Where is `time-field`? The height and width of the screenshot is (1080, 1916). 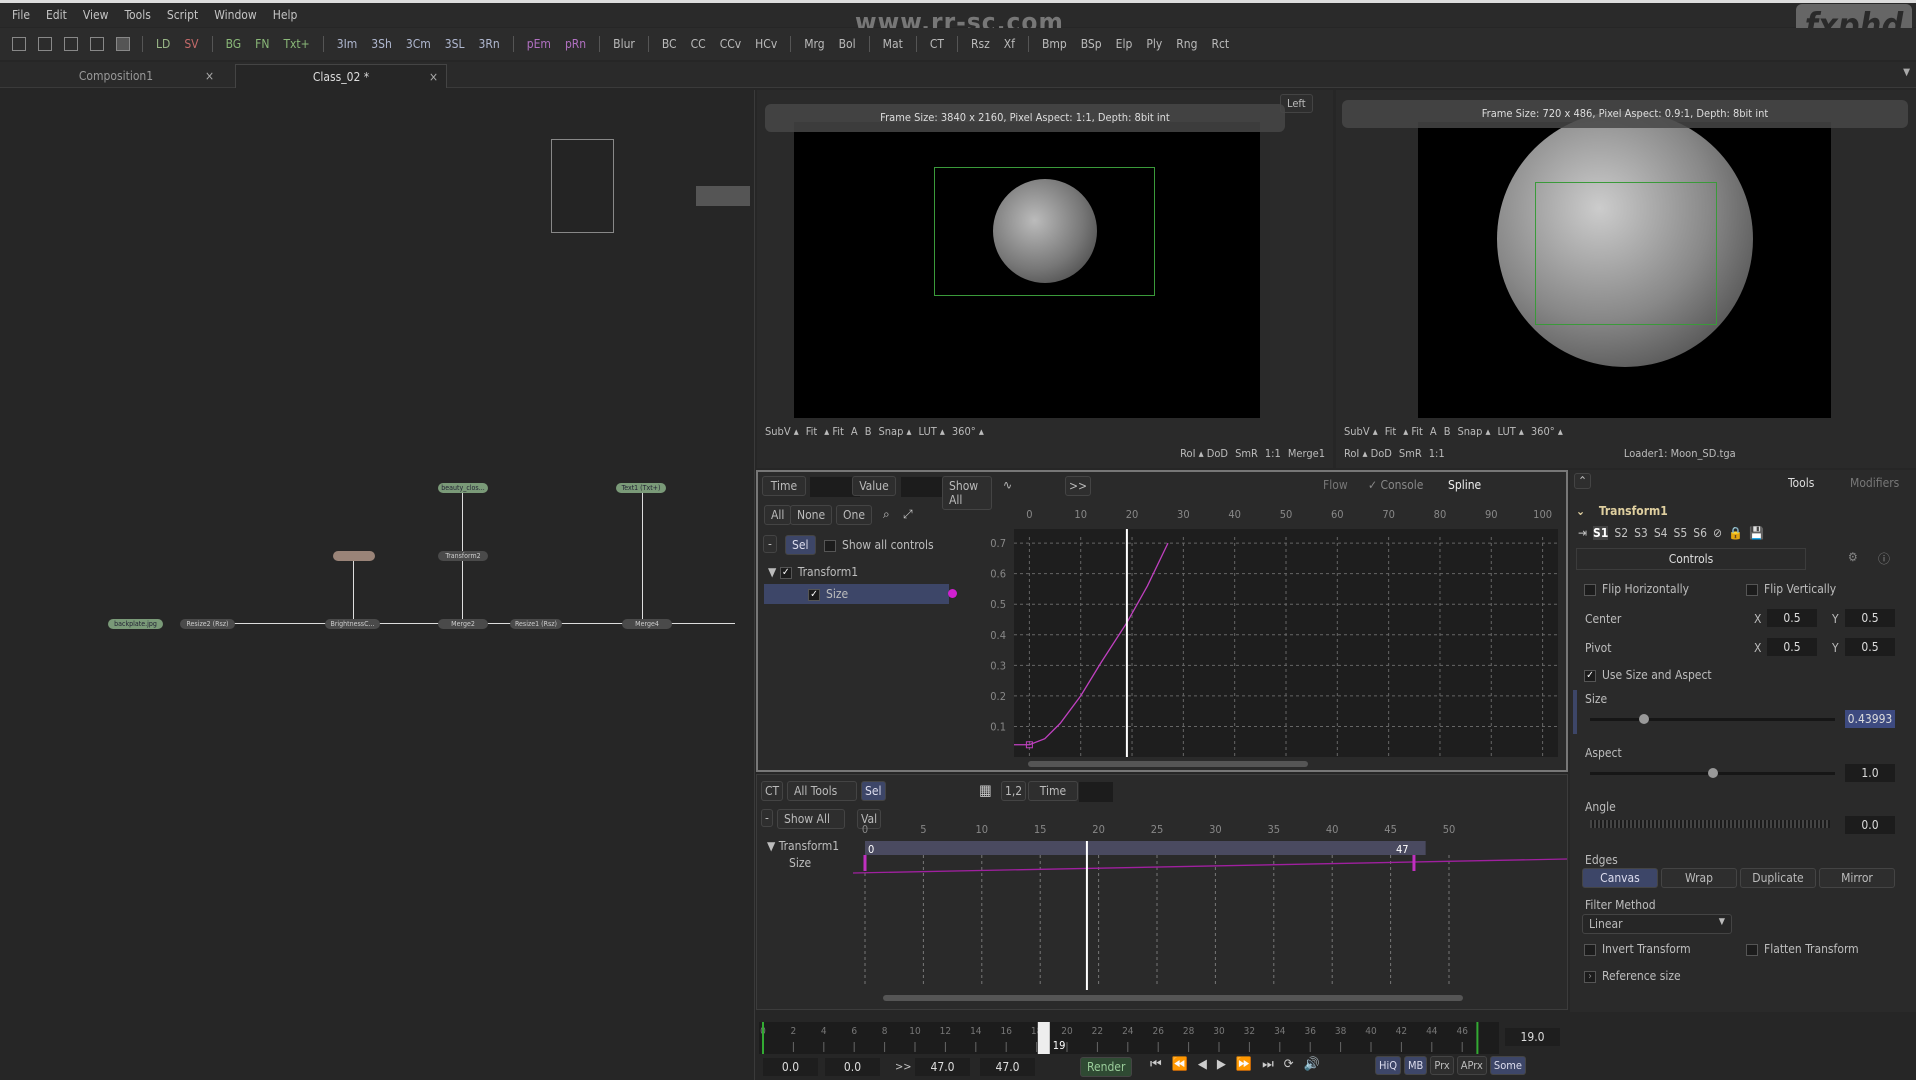
time-field is located at coordinates (1096, 792).